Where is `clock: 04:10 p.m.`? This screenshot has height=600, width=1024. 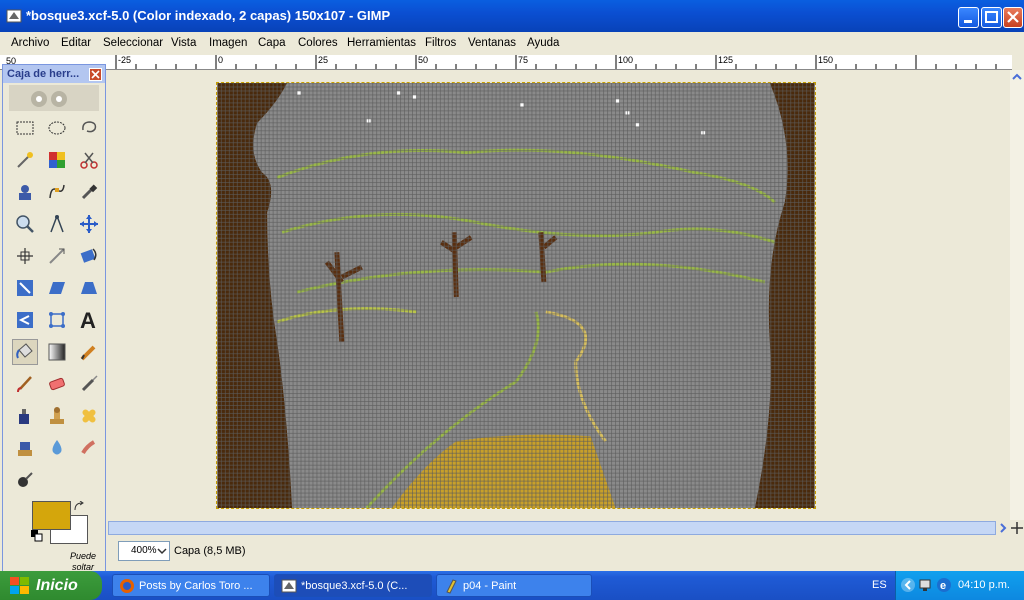
clock: 04:10 p.m. is located at coordinates (984, 585).